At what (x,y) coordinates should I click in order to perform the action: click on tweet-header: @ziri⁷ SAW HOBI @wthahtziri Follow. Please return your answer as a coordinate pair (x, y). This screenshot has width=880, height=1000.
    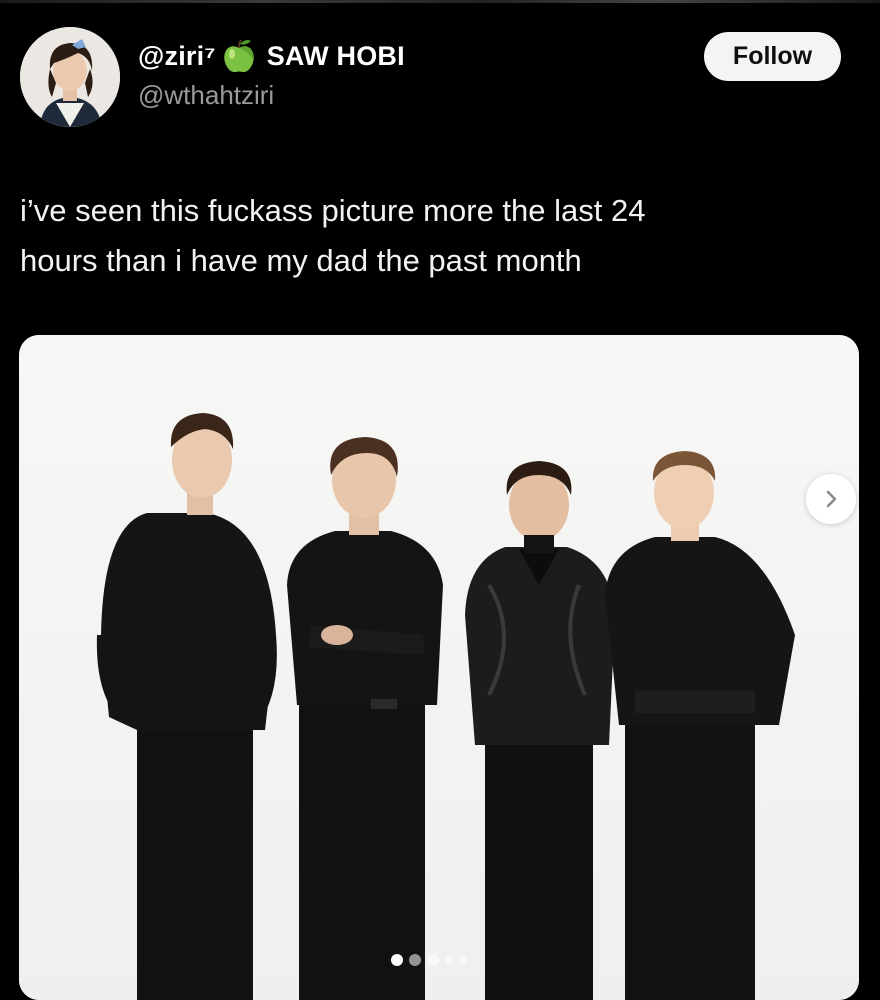
    Looking at the image, I should click on (435, 77).